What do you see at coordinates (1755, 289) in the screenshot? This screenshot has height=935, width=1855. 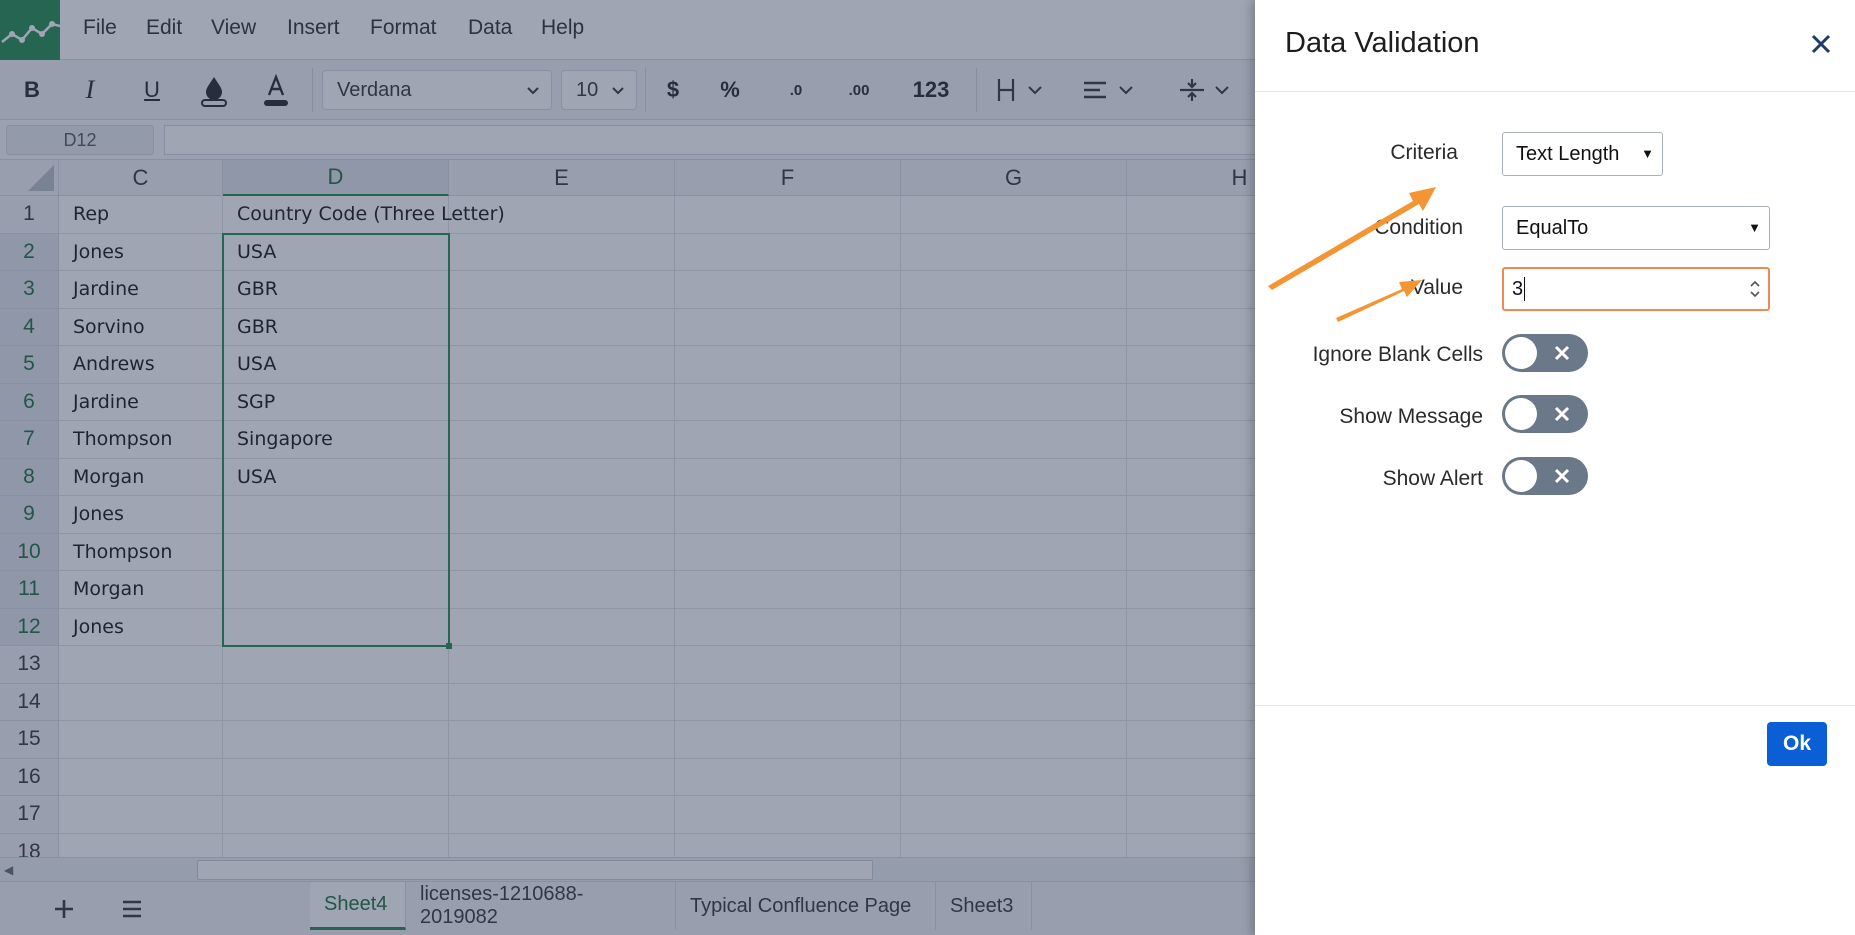 I see `number-spinner-icon` at bounding box center [1755, 289].